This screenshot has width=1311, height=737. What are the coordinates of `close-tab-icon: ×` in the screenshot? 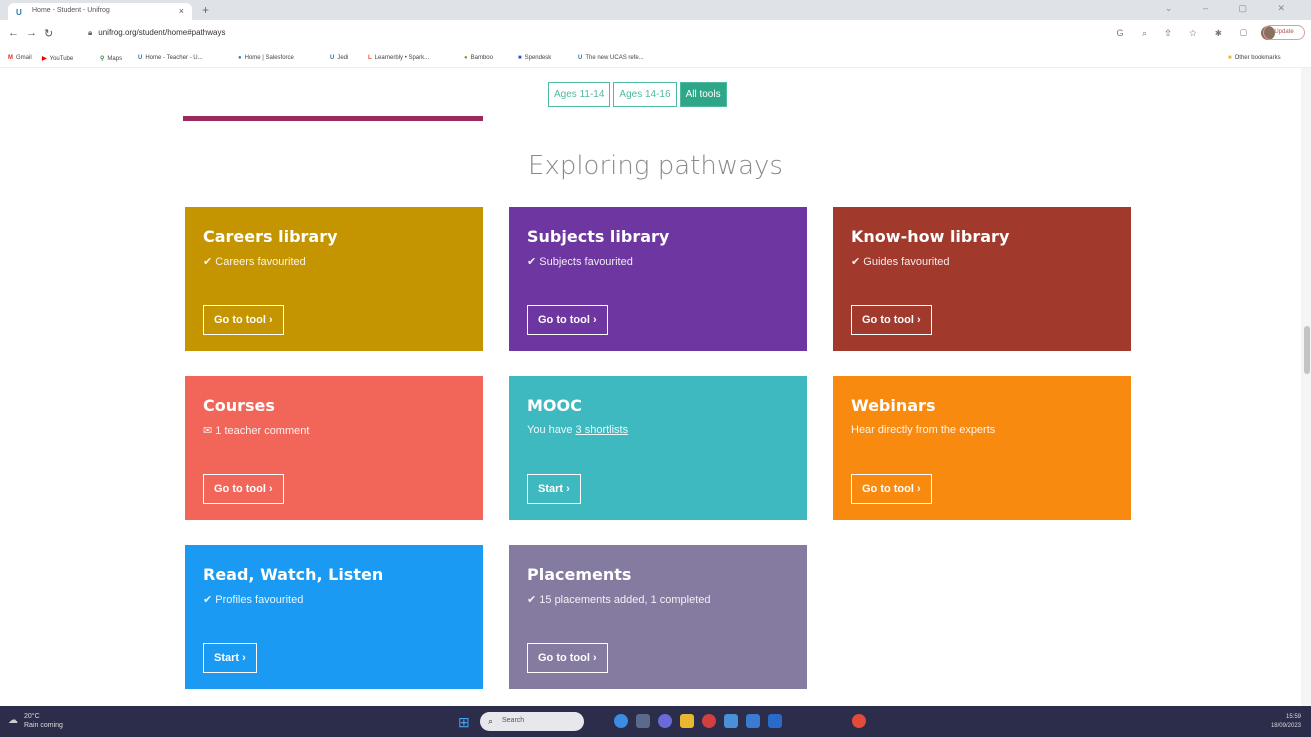 It's located at (181, 11).